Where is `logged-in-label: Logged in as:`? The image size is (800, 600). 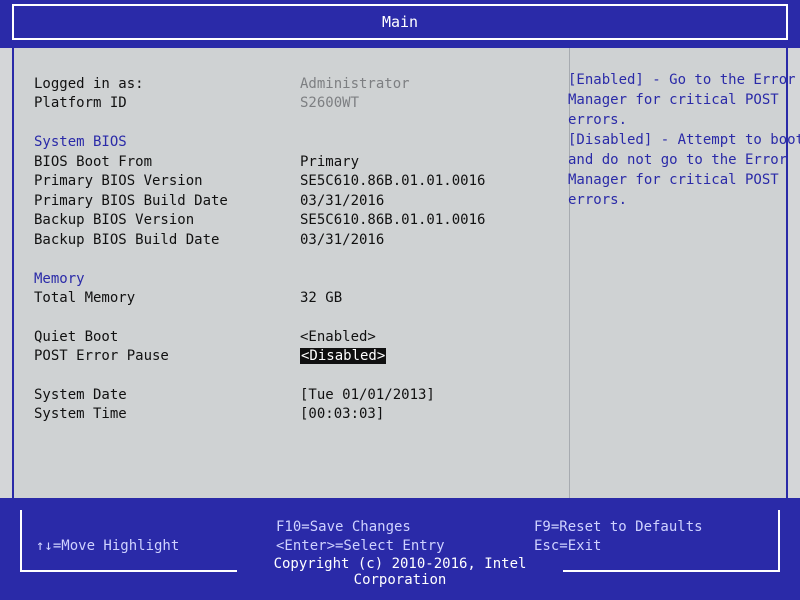
logged-in-label: Logged in as: is located at coordinates (89, 84).